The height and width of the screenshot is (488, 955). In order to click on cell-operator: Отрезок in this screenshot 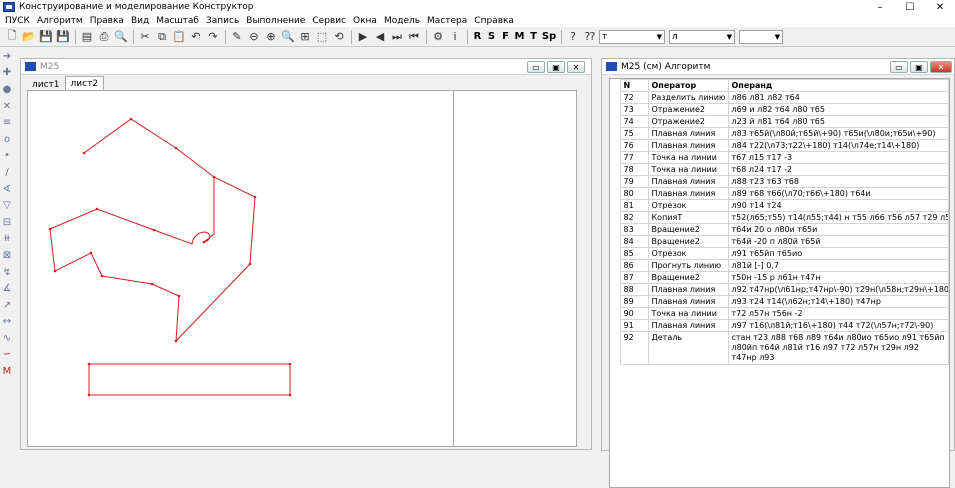, I will do `click(688, 253)`.